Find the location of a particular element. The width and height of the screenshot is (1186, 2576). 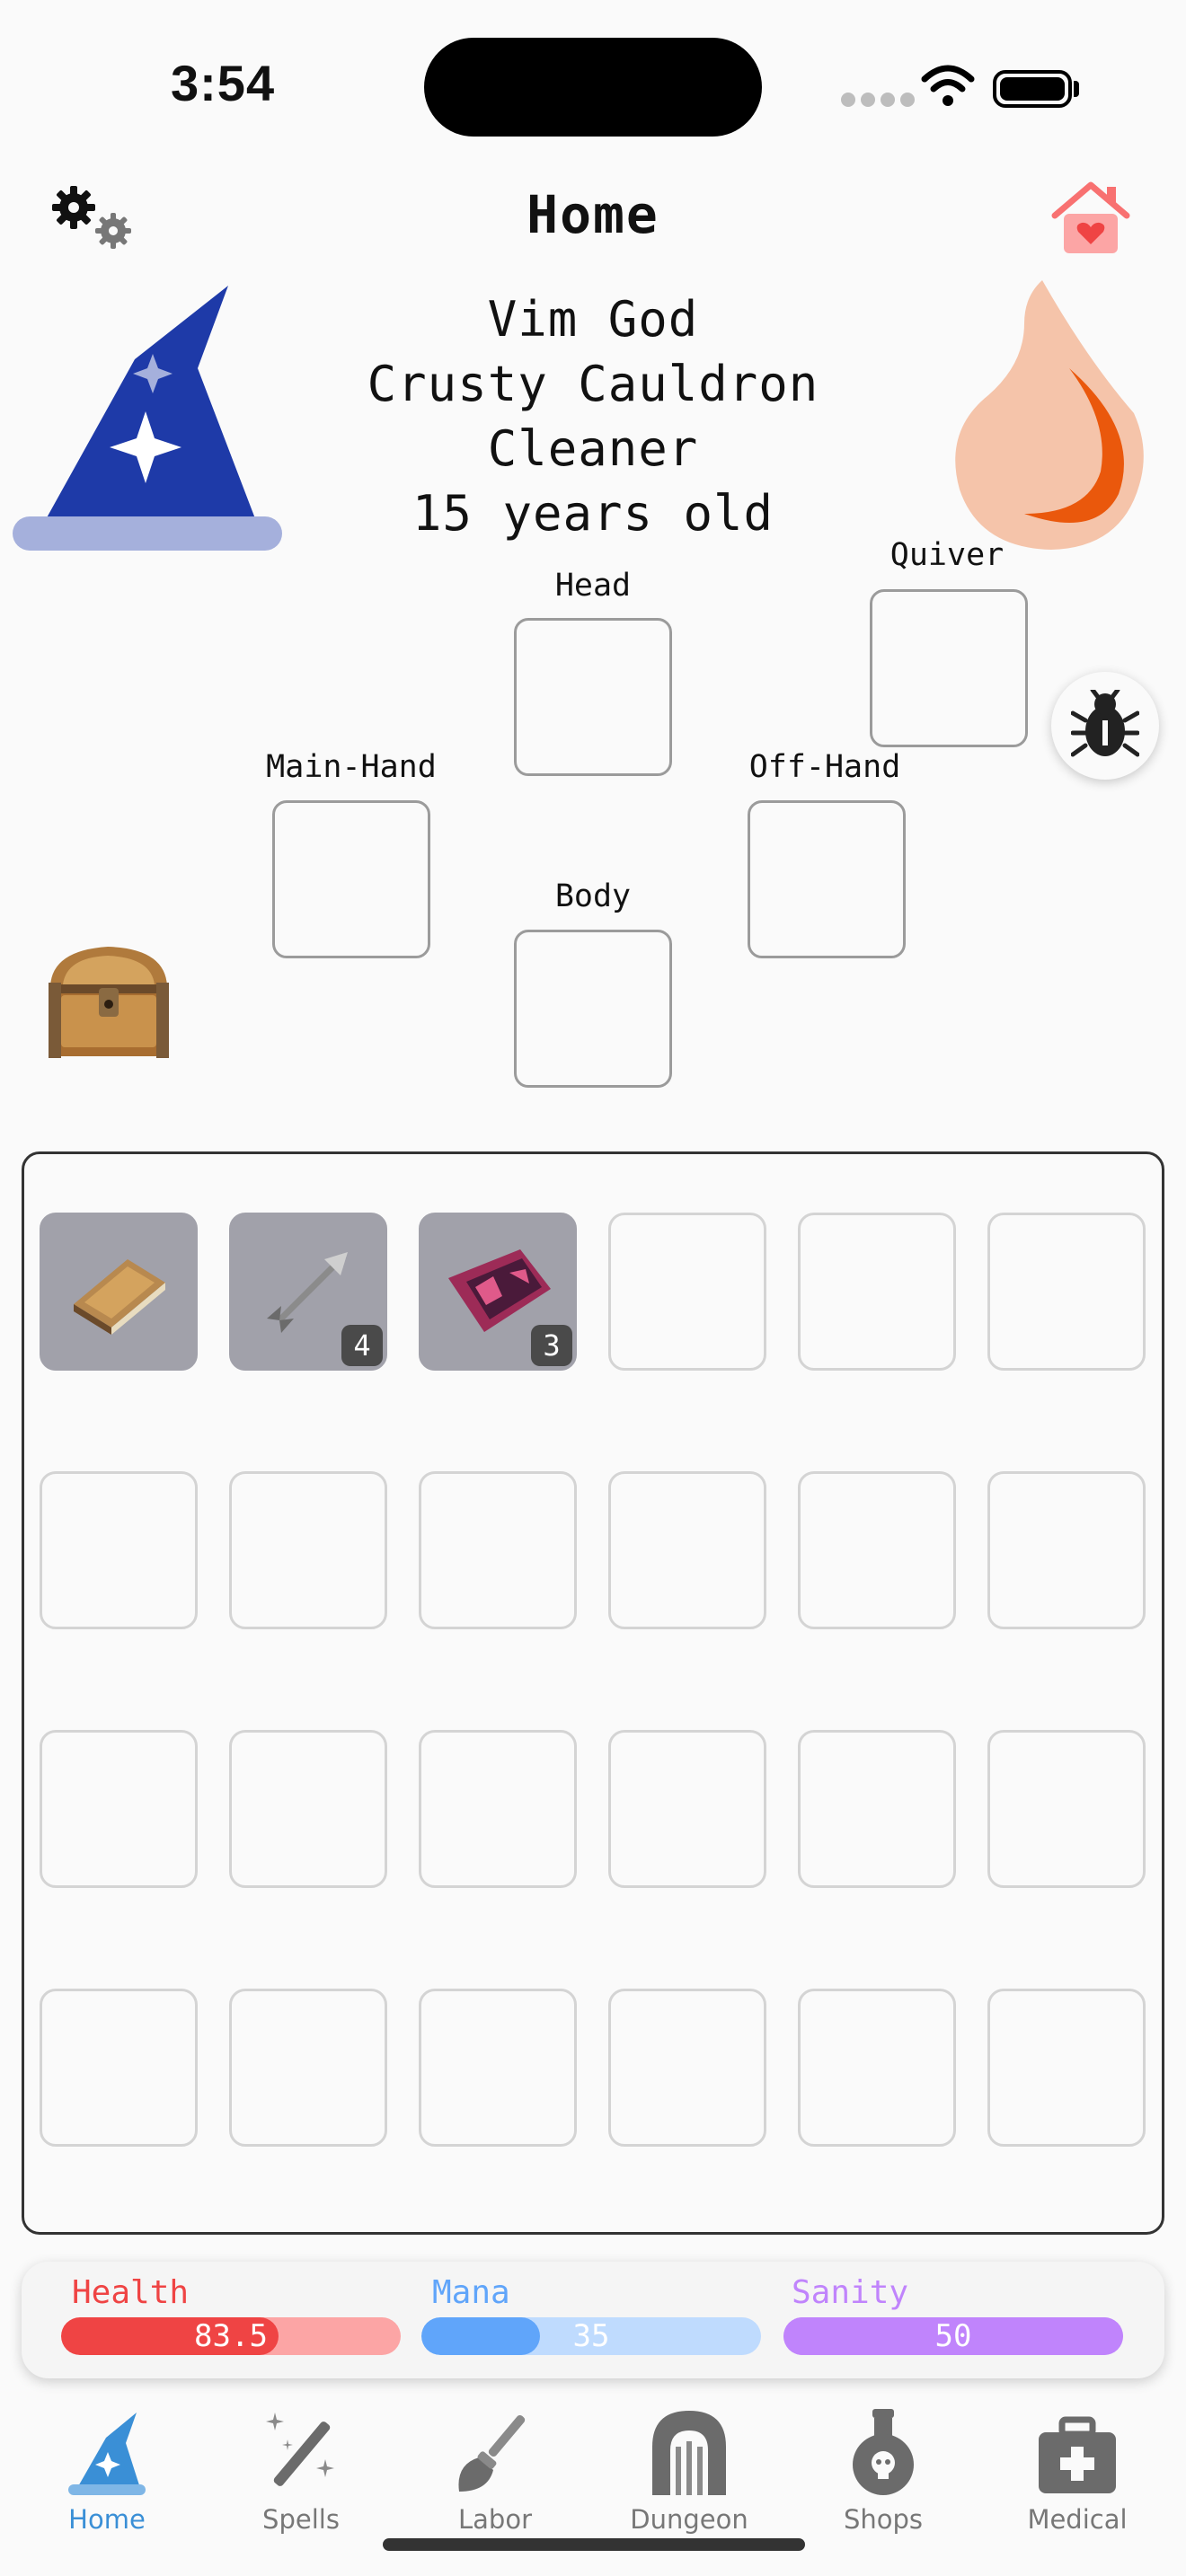

debug-button is located at coordinates (1105, 726).